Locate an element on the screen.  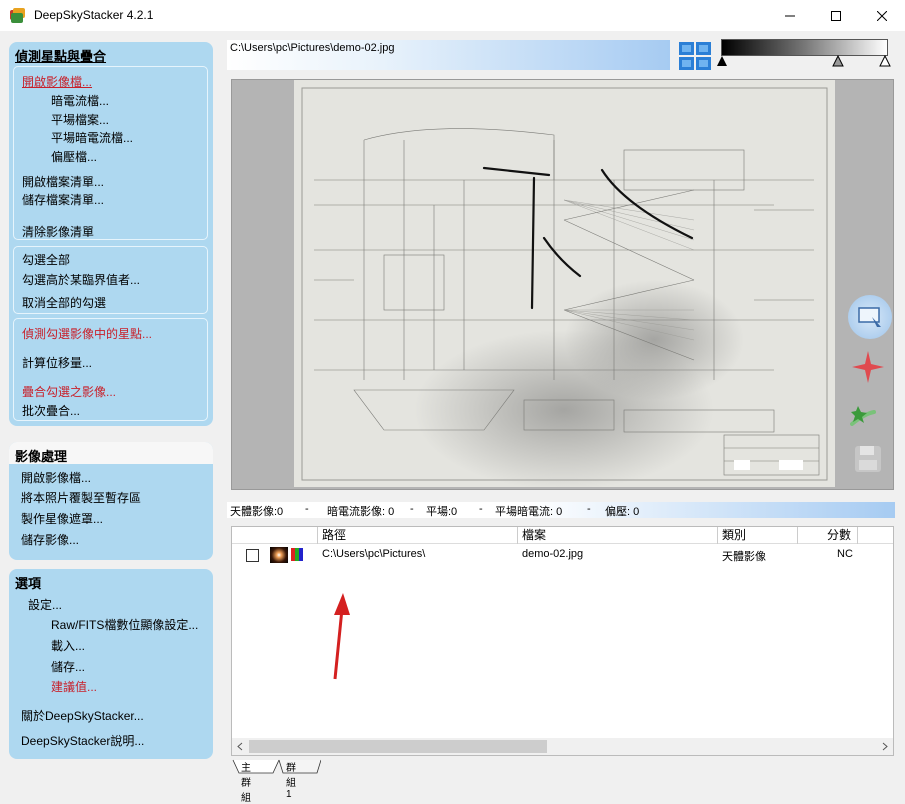
row-type: 天體影像 is located at coordinates (744, 557).